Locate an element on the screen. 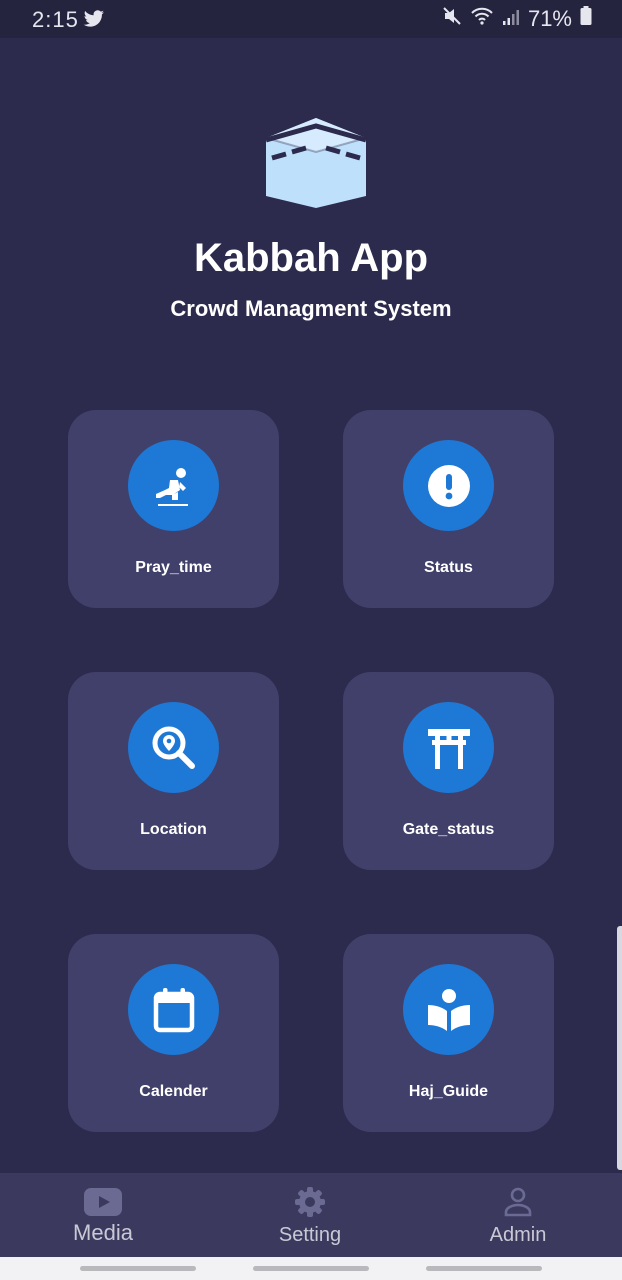  haj-guide-tile: Haj_Guide is located at coordinates (448, 1033).